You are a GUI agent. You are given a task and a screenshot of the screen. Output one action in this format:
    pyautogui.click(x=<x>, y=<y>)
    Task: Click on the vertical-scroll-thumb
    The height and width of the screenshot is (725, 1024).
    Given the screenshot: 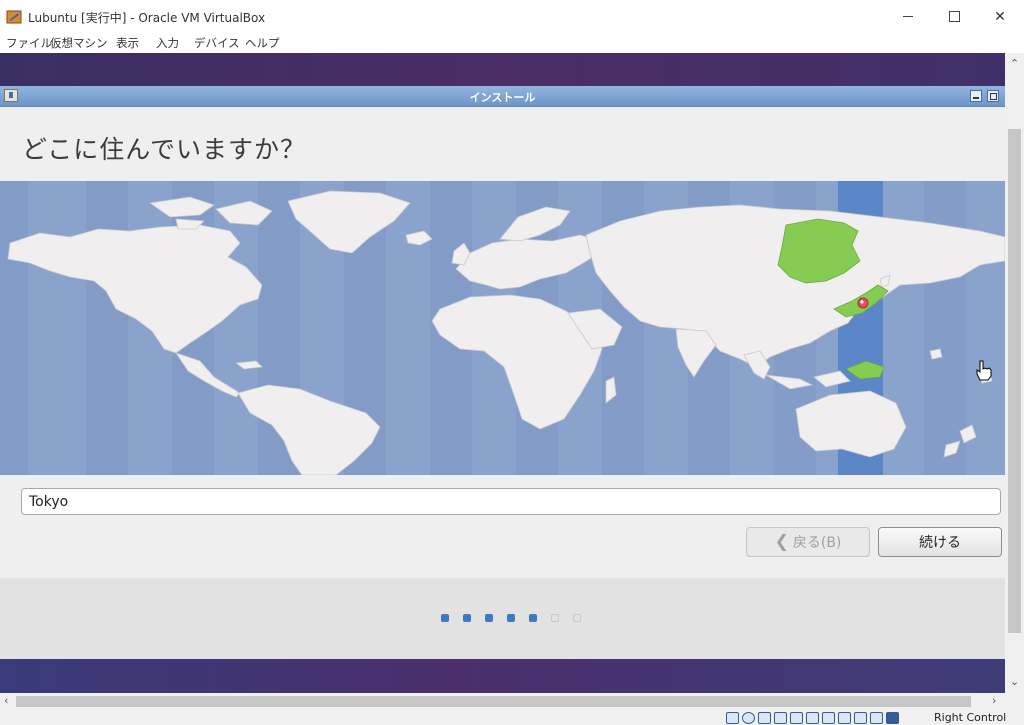 What is the action you would take?
    pyautogui.click(x=1014, y=381)
    